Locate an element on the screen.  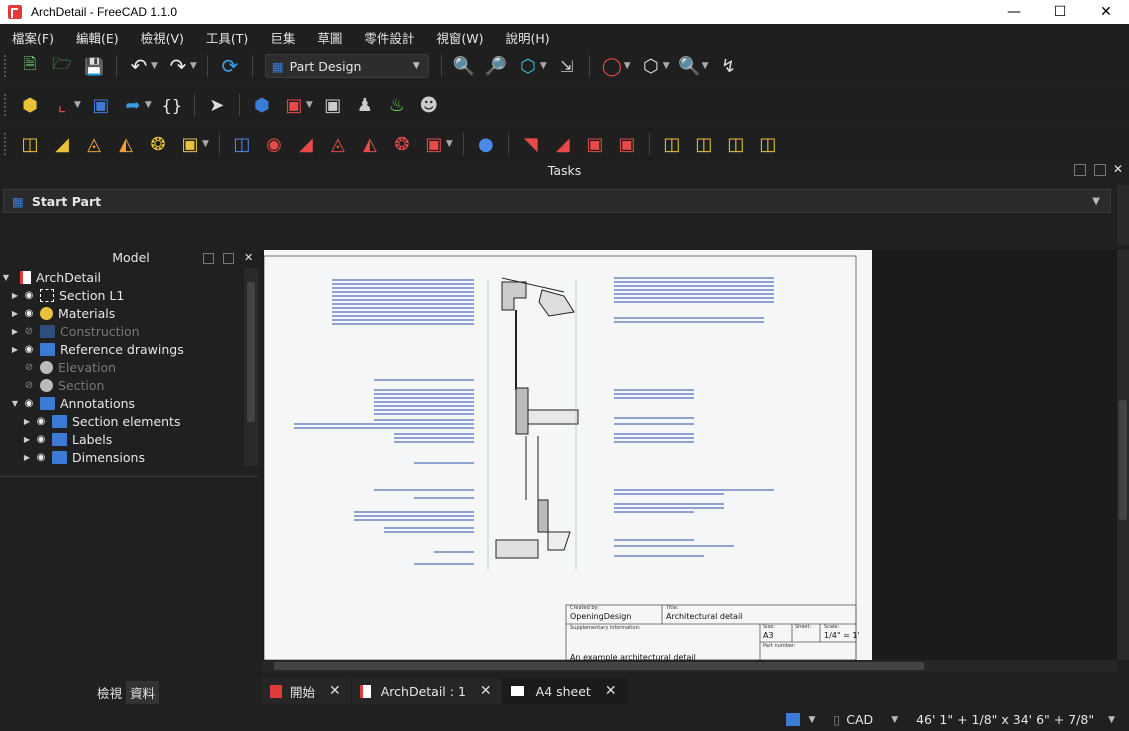
refresh-icon: ⟳ is located at coordinates (230, 66).